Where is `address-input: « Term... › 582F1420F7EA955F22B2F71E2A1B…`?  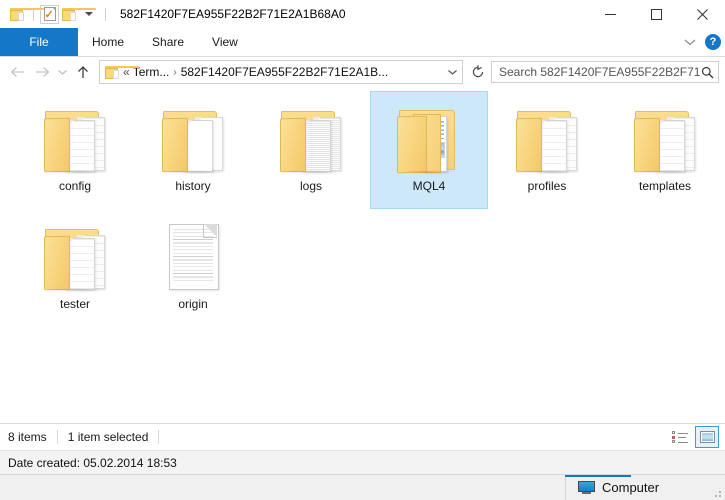
address-input: « Term... › 582F1420F7EA955F22B2F71E2A1B… is located at coordinates (281, 72).